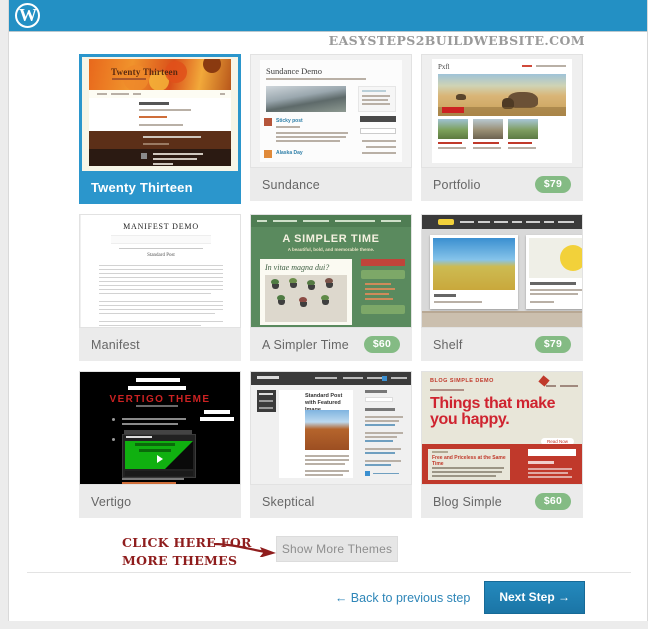 This screenshot has height=629, width=648. I want to click on preview-tagline: A beautiful, bold, and memorable theme., so click(331, 249).